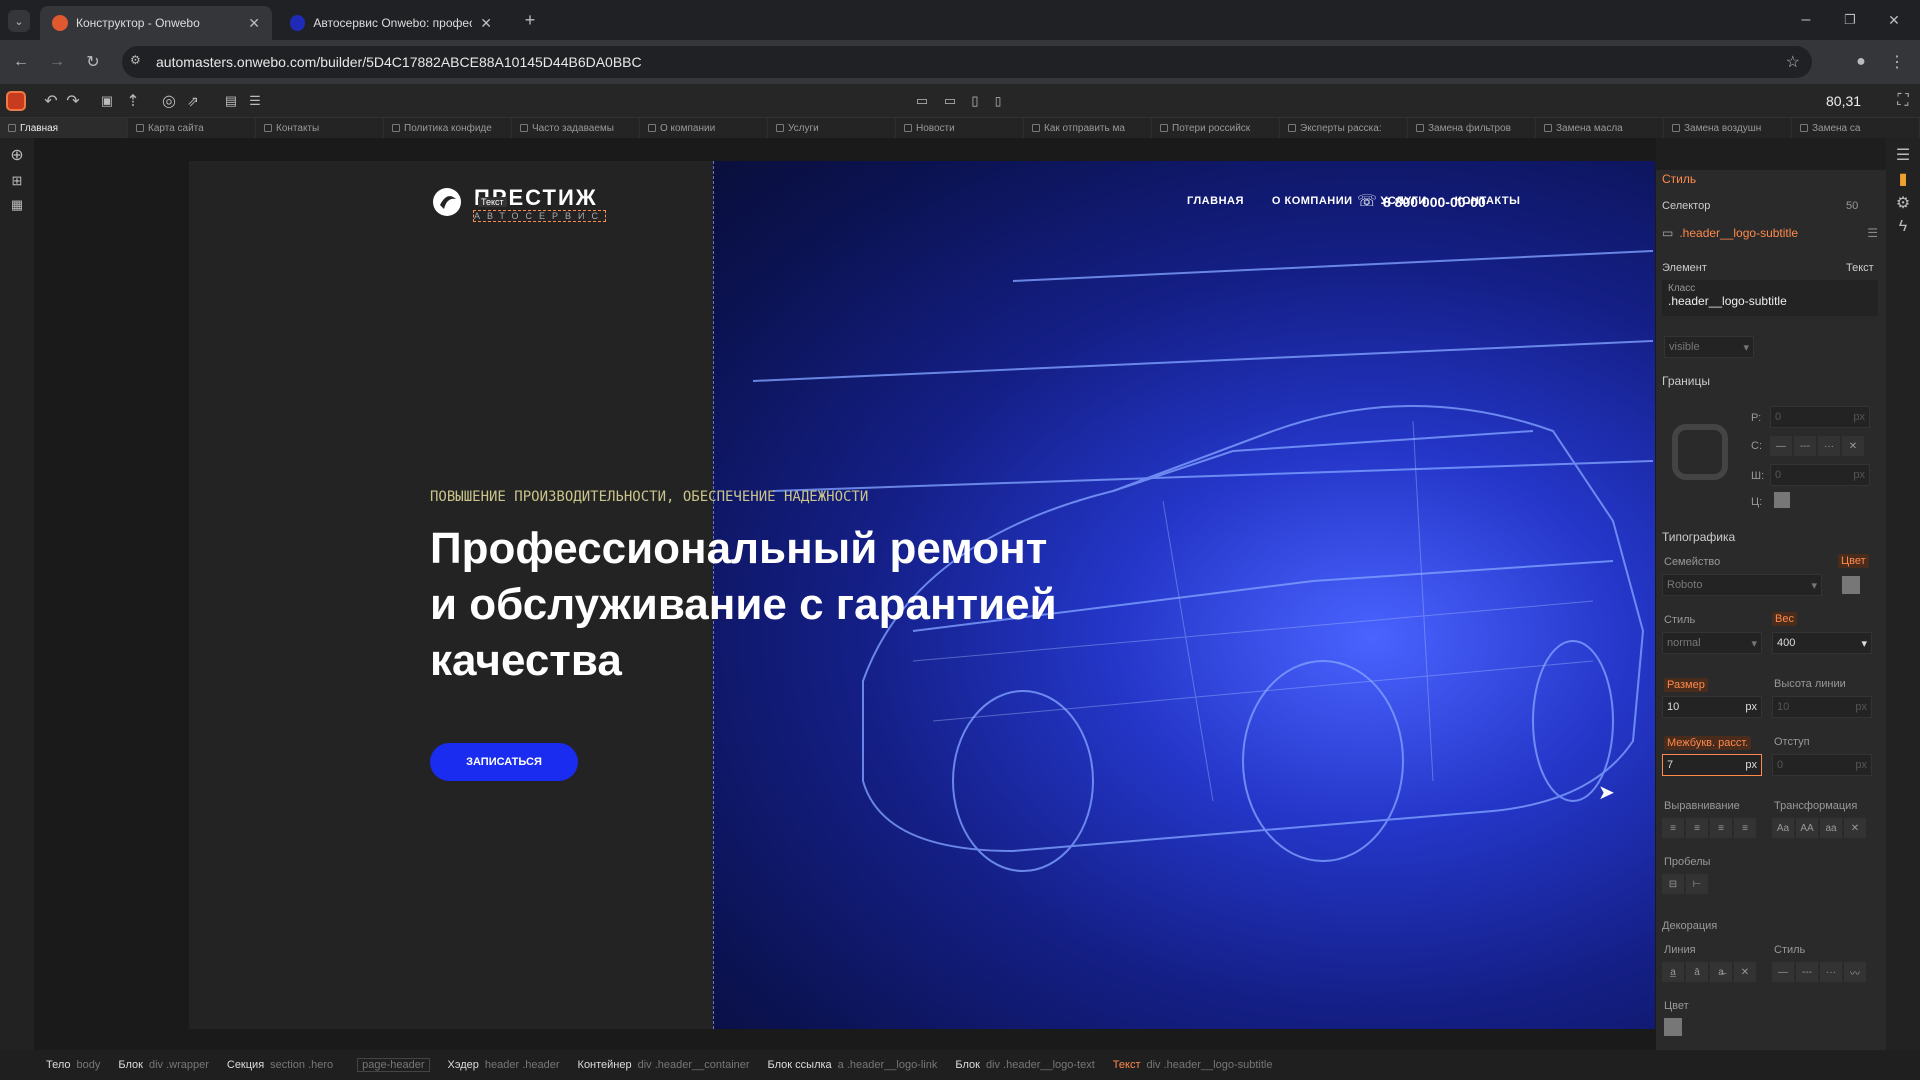  What do you see at coordinates (192, 128) in the screenshot?
I see `page-tab: Карта сайта` at bounding box center [192, 128].